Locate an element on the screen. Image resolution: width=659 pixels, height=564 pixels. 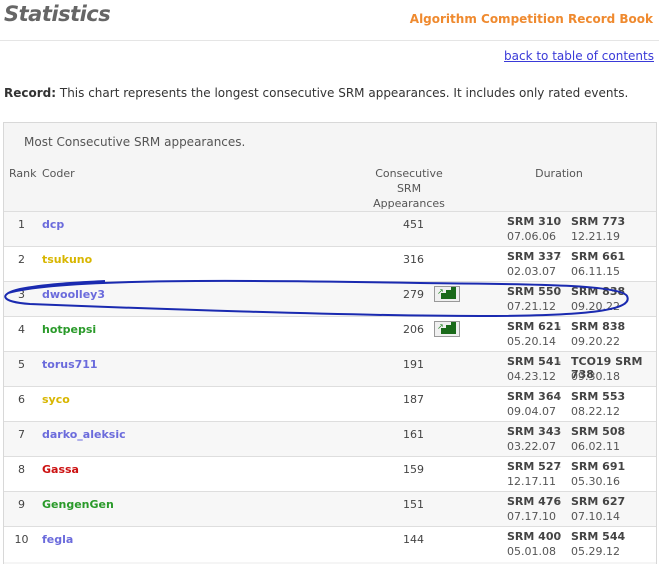
start-srm: SRM 527 is located at coordinates (534, 466).